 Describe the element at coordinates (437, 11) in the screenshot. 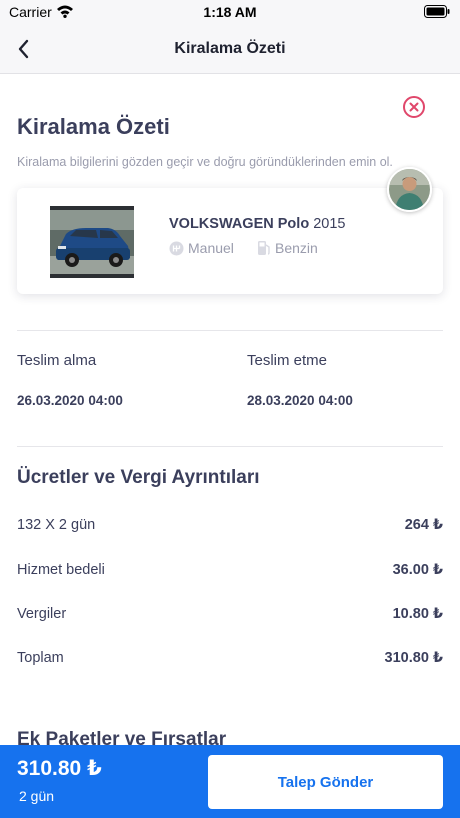

I see `battery-icon` at that location.